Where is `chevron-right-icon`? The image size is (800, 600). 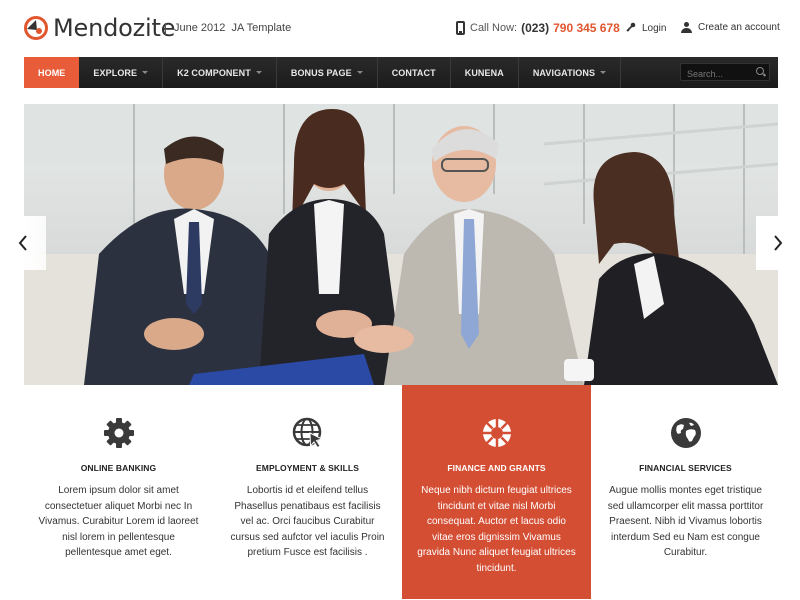 chevron-right-icon is located at coordinates (778, 243).